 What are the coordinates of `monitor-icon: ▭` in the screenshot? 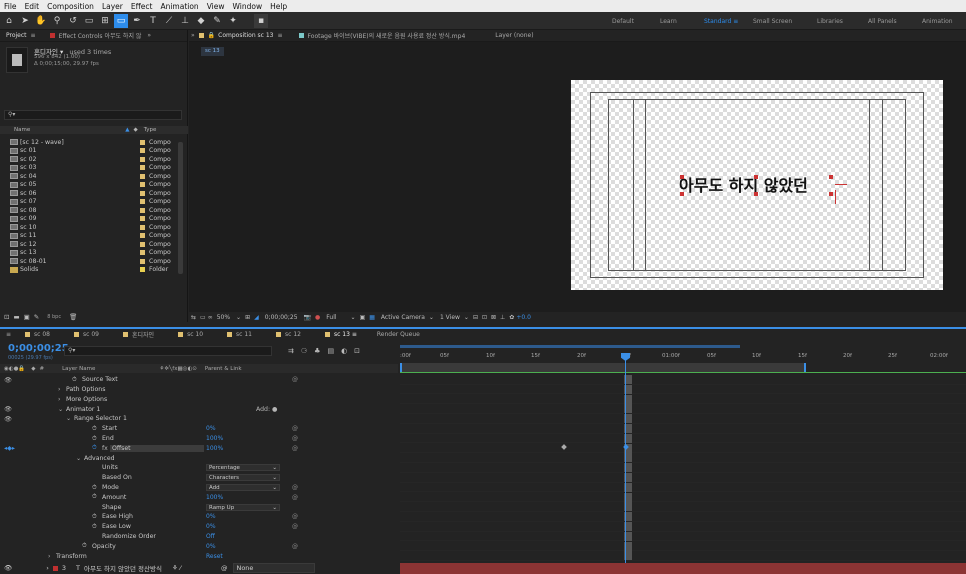 It's located at (203, 317).